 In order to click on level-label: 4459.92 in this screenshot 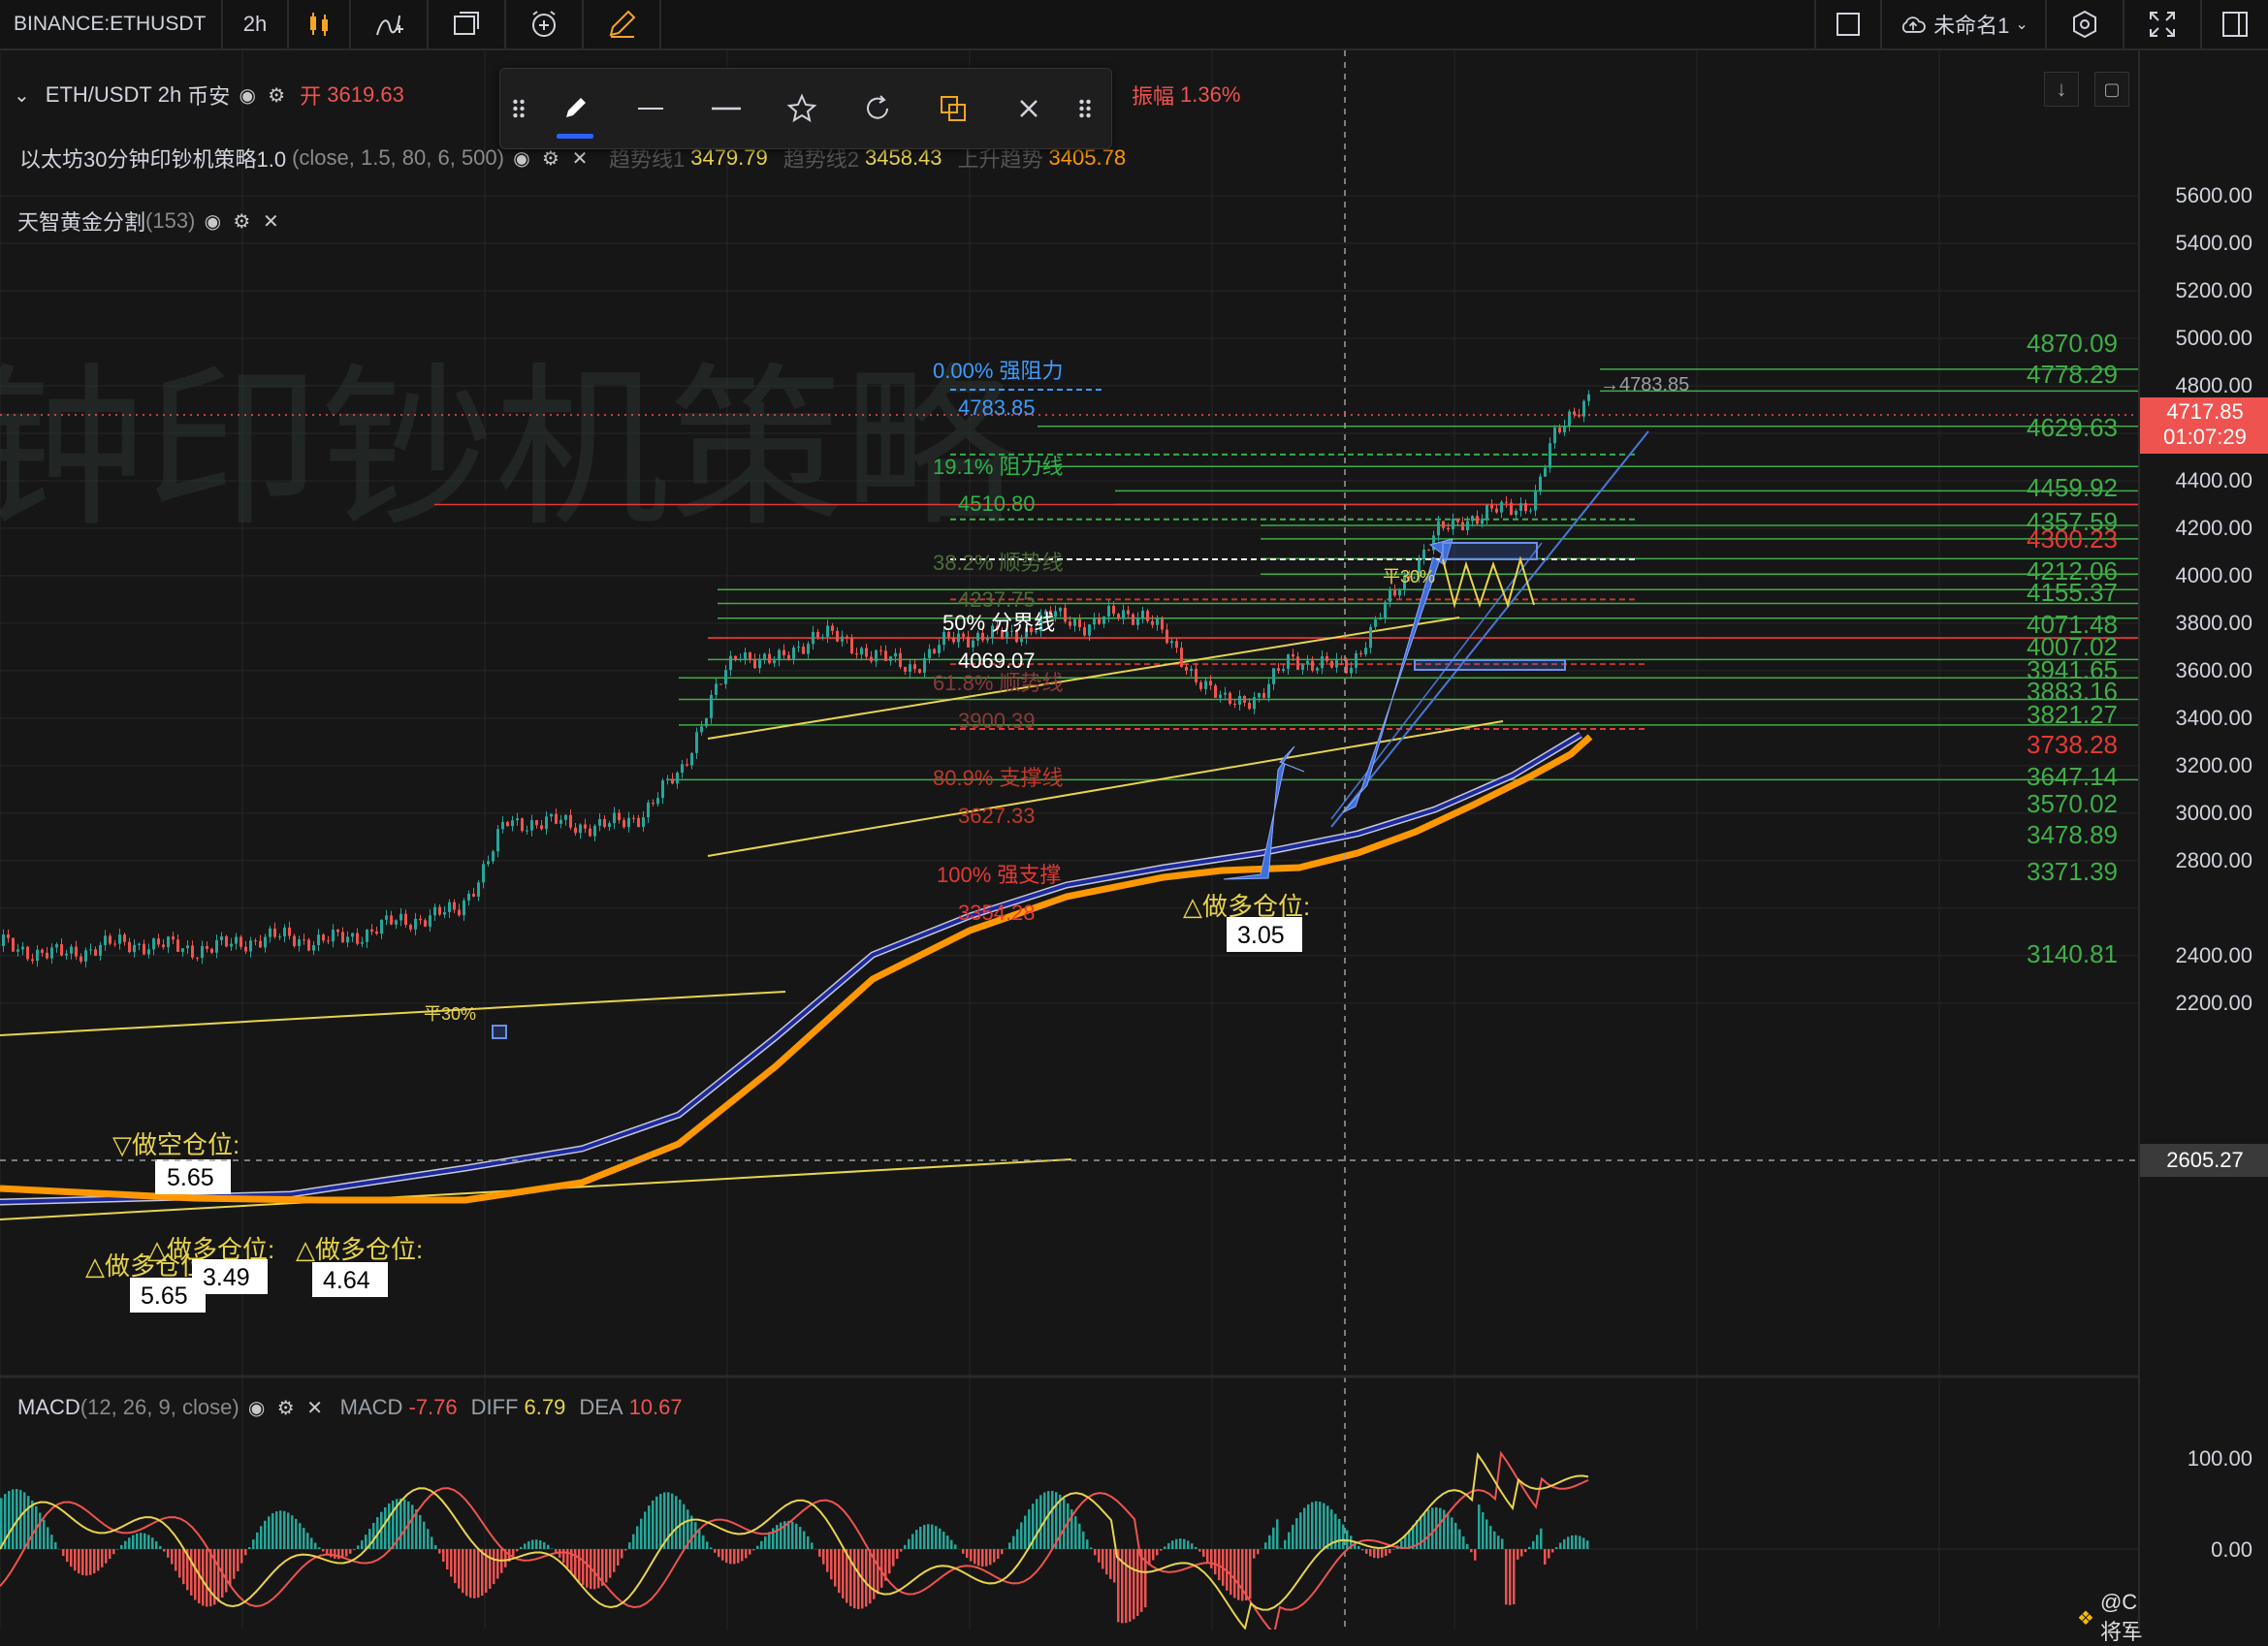, I will do `click(2072, 487)`.